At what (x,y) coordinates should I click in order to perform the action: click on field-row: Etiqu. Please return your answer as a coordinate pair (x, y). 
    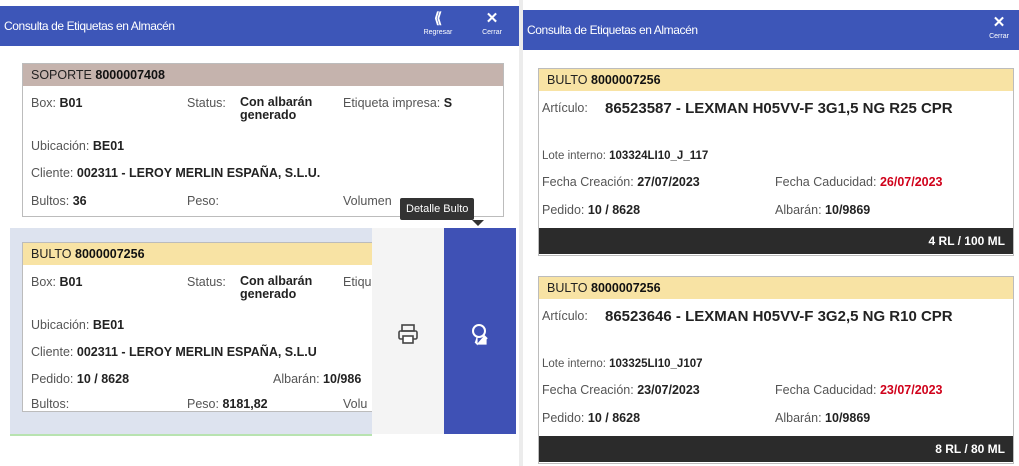
    Looking at the image, I should click on (357, 282).